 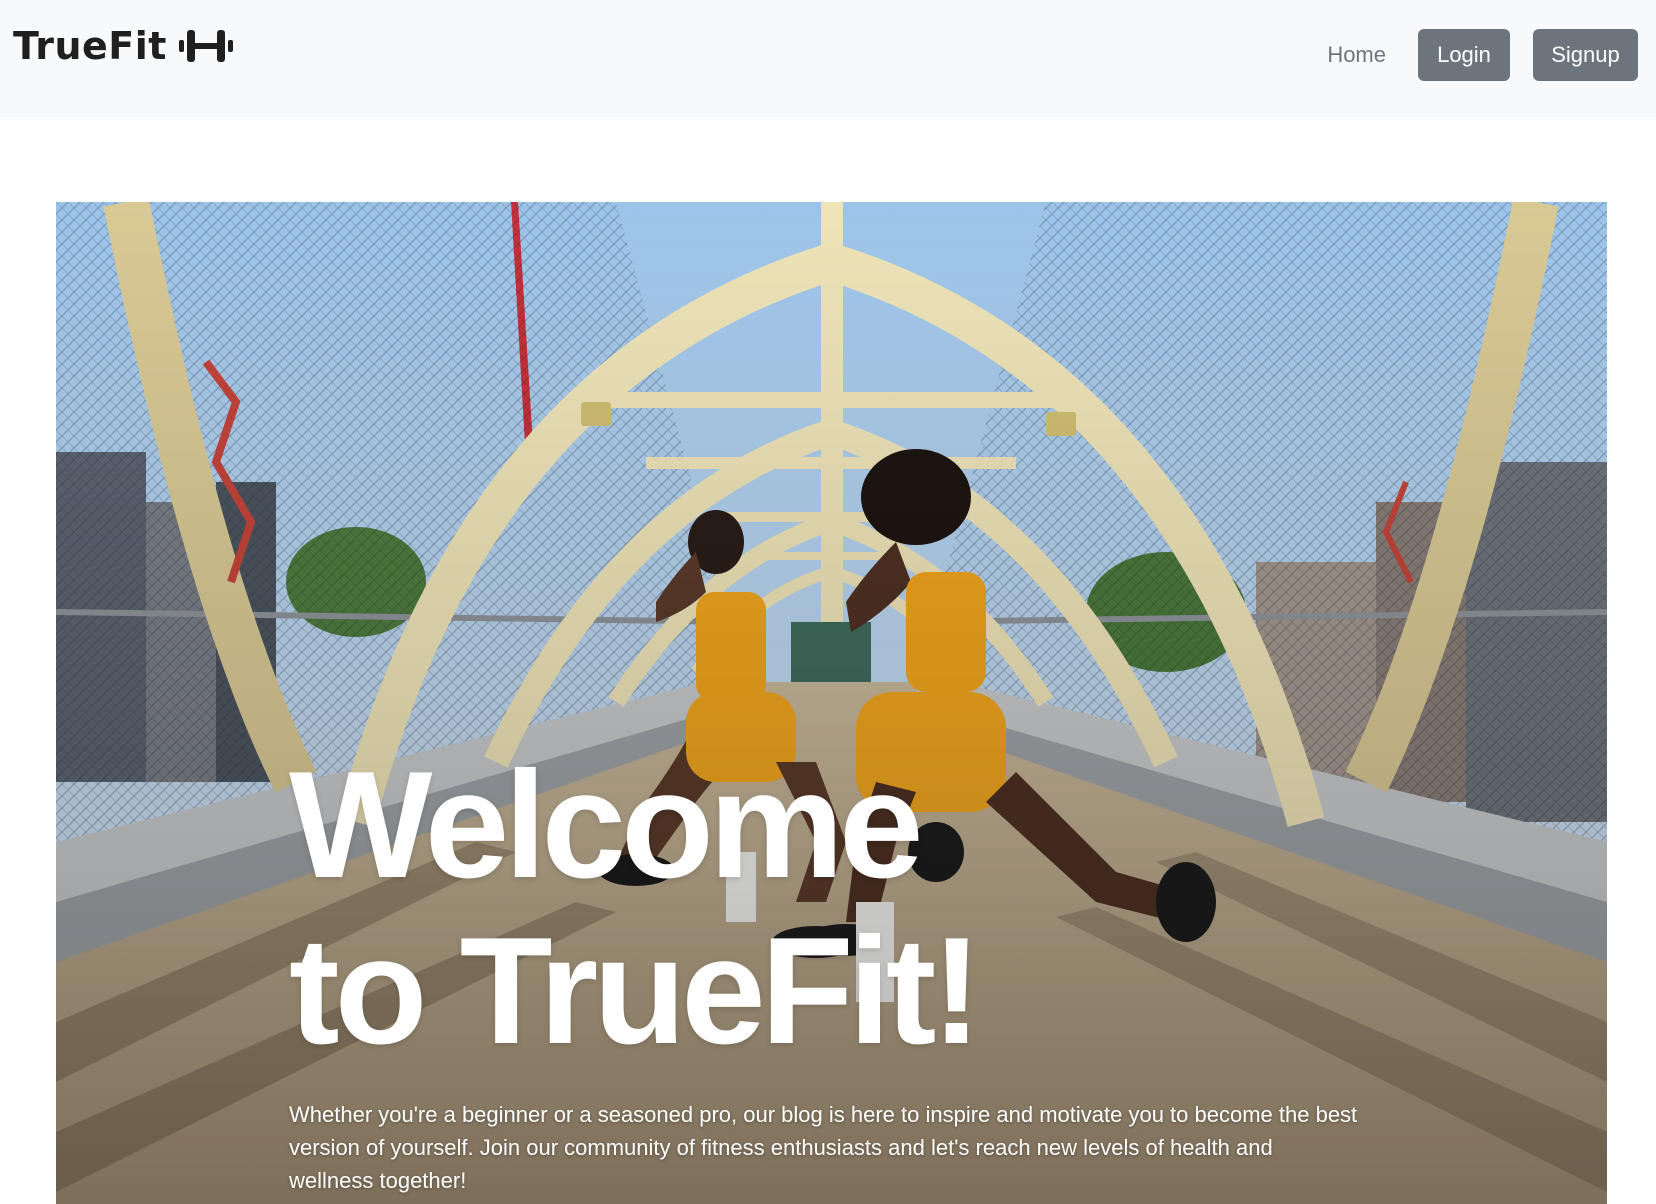 I want to click on navbar: TrueFit Home Login Signup, so click(x=828, y=58).